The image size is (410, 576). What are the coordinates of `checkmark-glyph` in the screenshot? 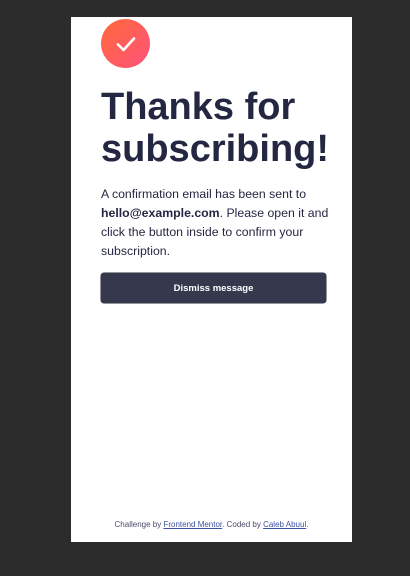 It's located at (125, 43).